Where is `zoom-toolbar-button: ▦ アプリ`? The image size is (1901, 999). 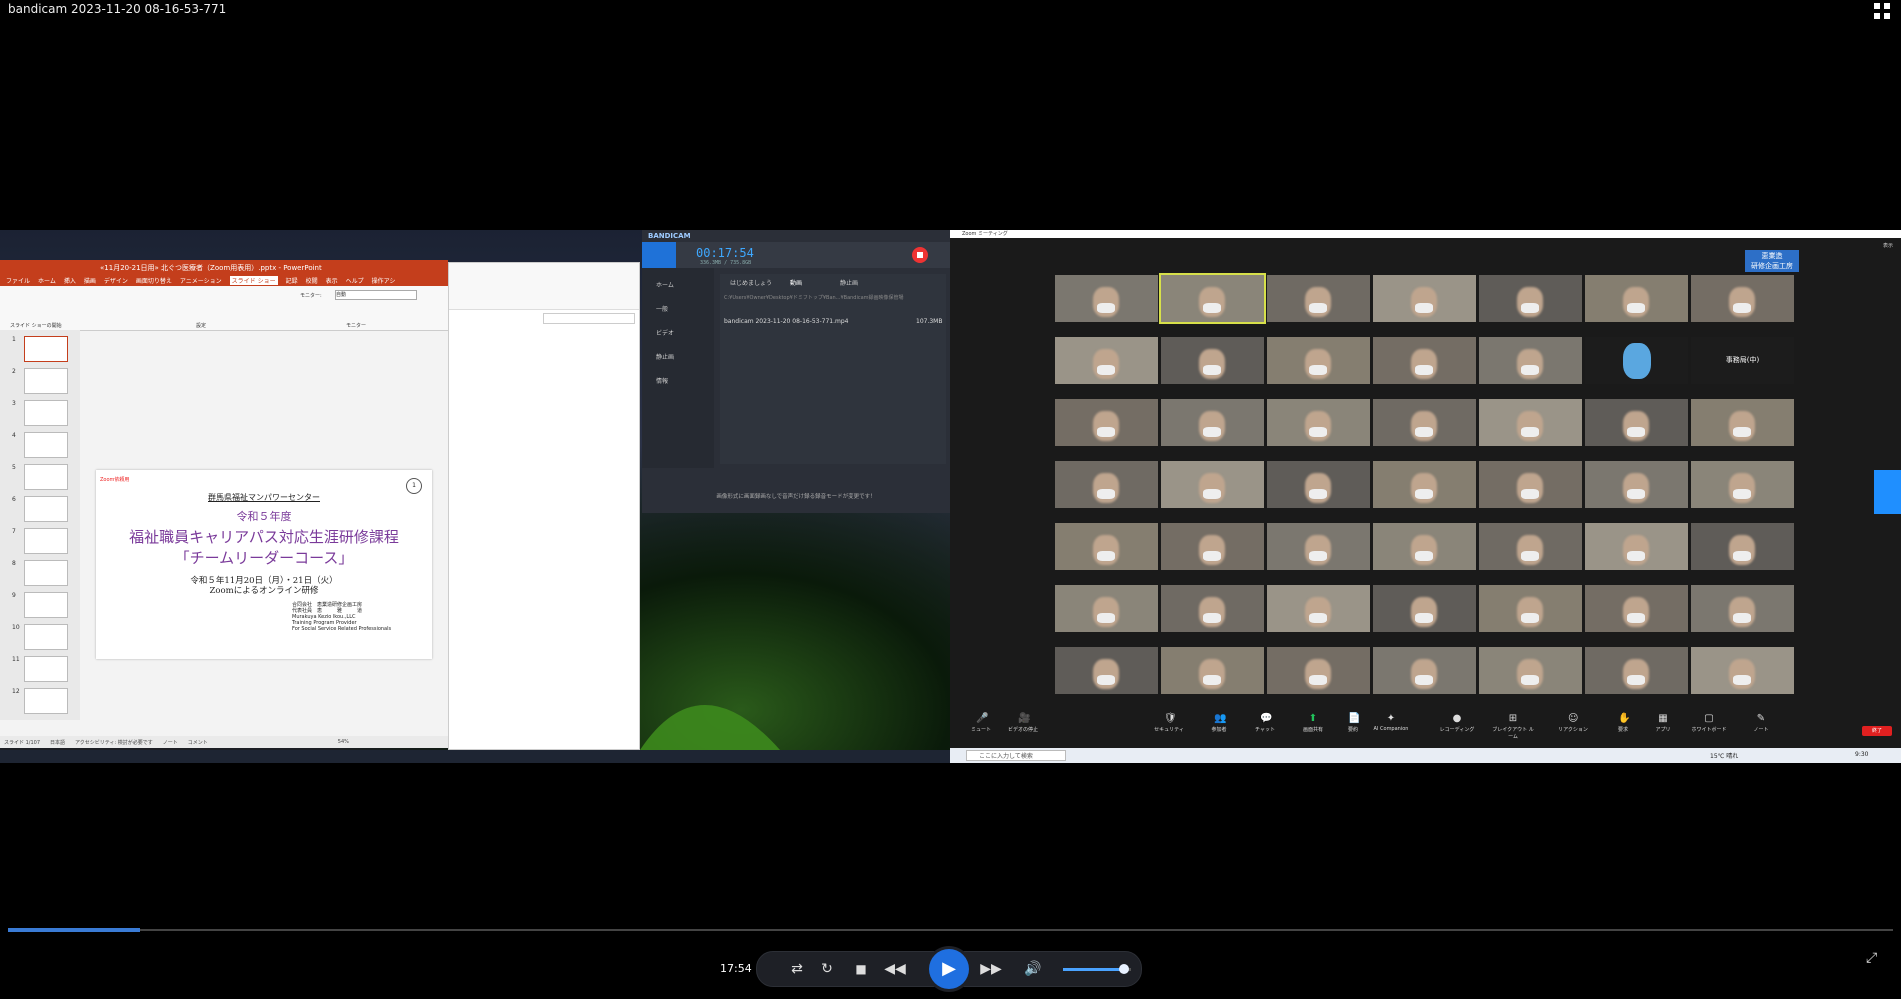
zoom-toolbar-button: ▦ アプリ is located at coordinates (1663, 724).